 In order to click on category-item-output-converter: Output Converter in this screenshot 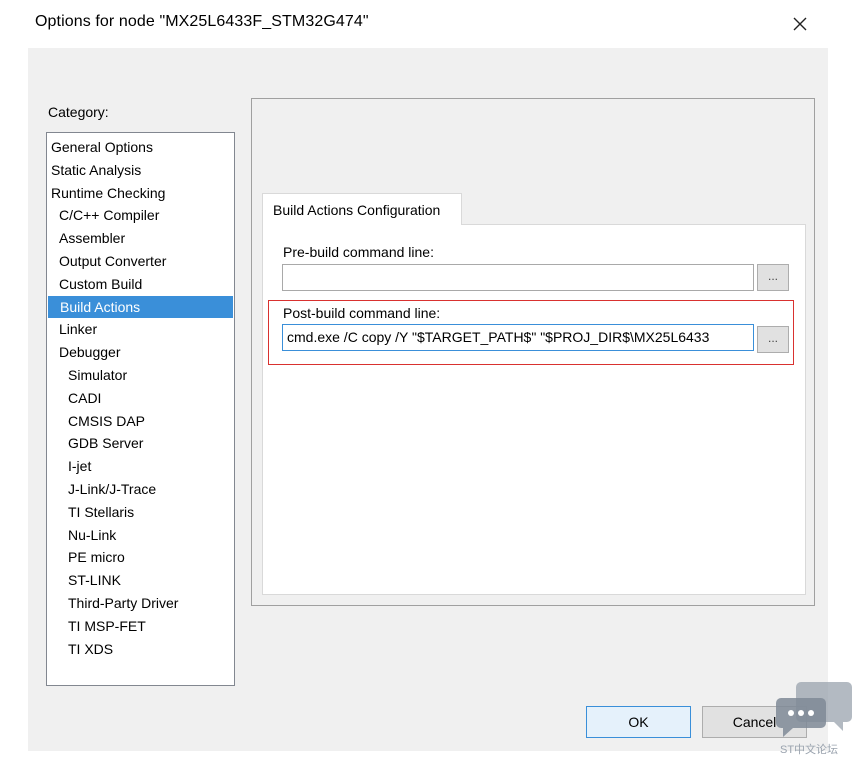, I will do `click(140, 261)`.